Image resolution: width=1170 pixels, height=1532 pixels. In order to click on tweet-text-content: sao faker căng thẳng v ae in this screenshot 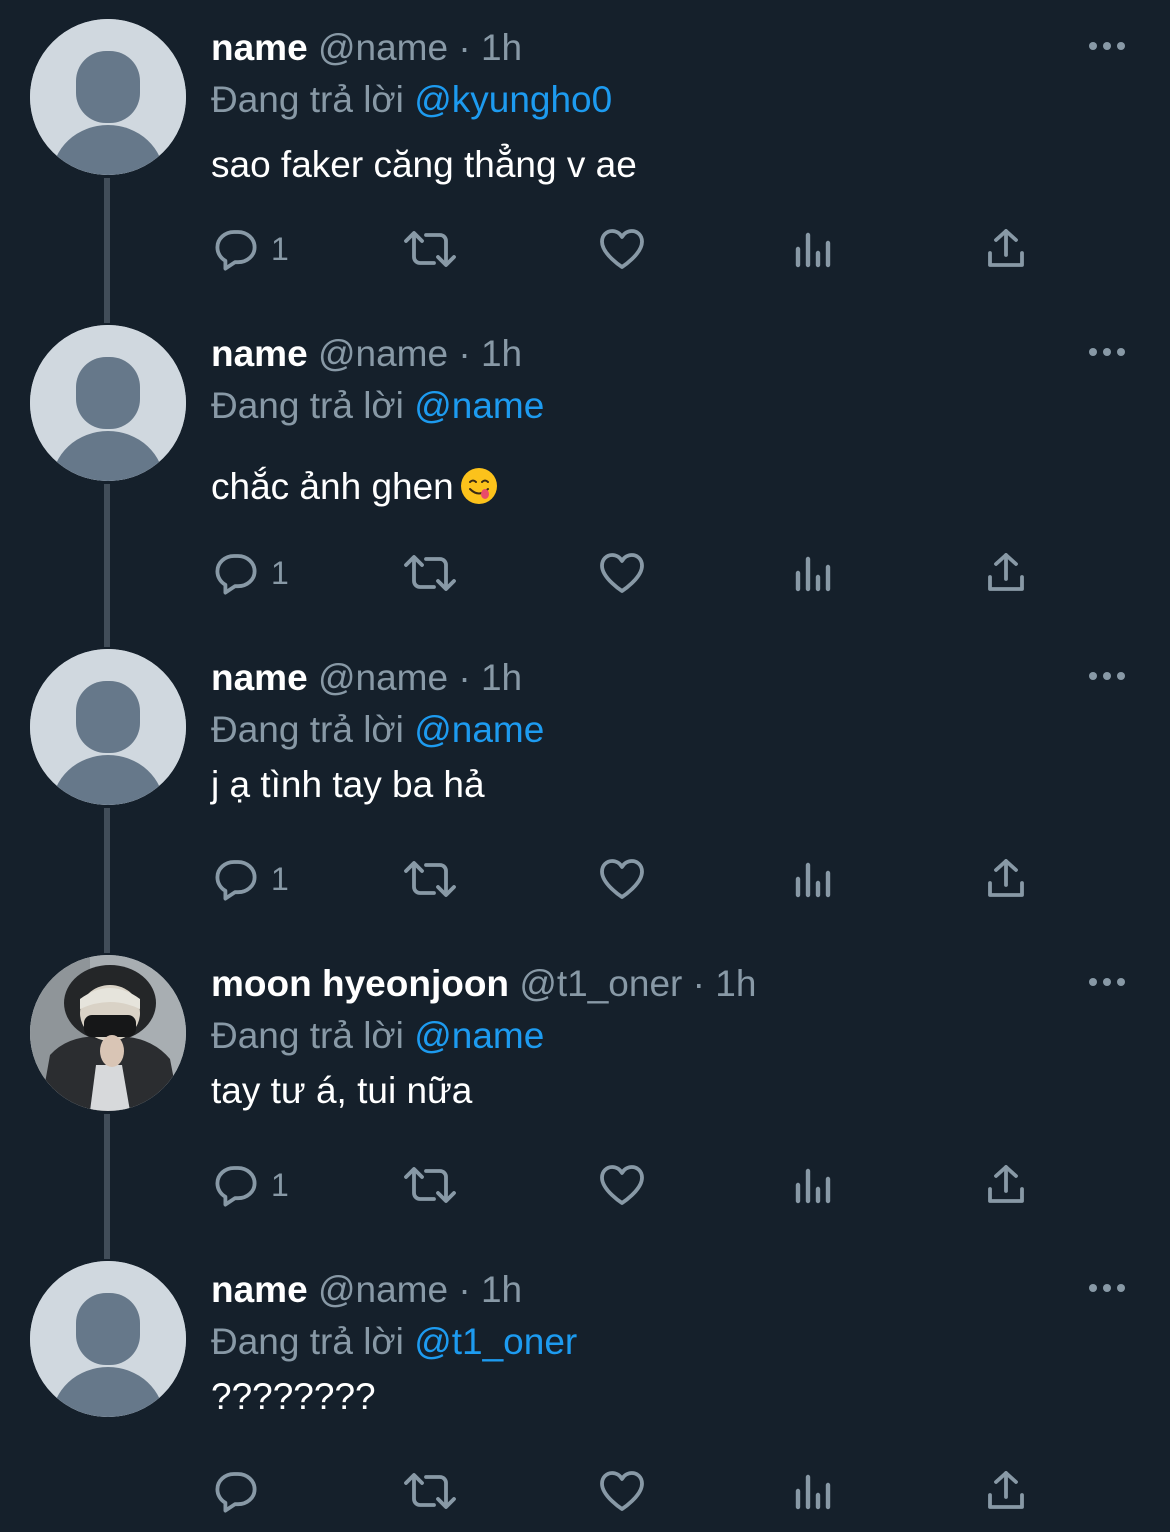, I will do `click(424, 164)`.